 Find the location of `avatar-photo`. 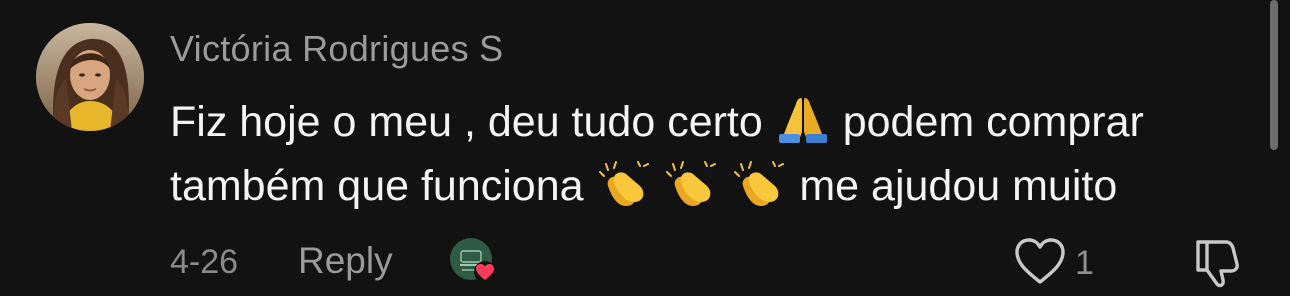

avatar-photo is located at coordinates (90, 77).